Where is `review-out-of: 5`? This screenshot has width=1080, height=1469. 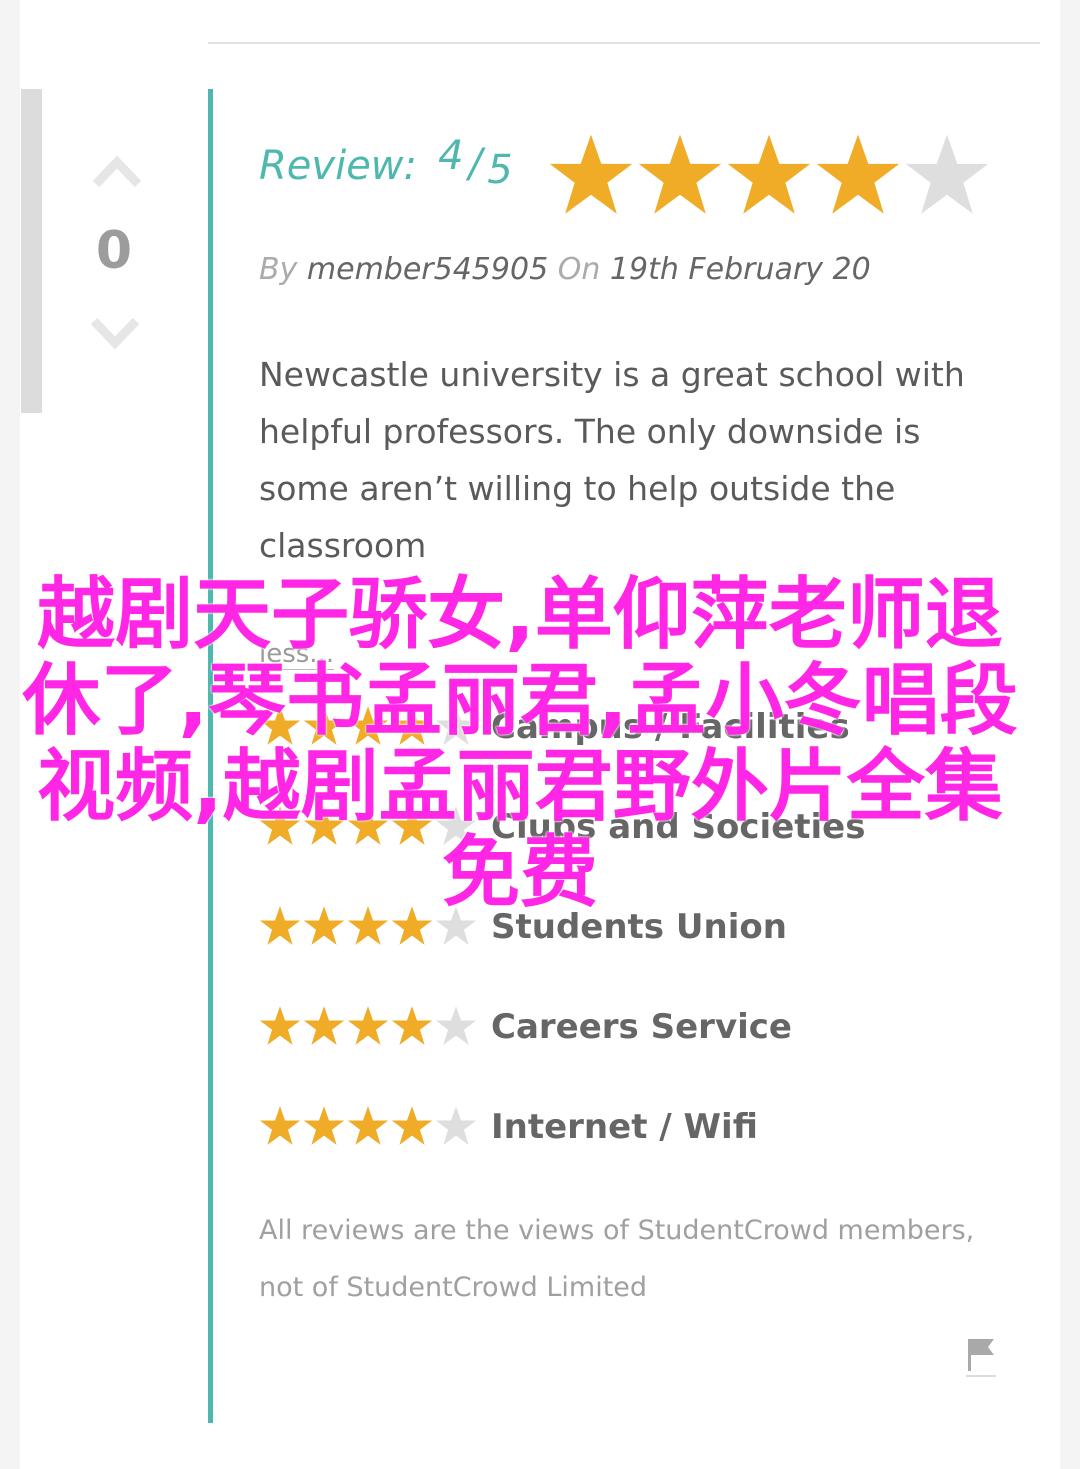 review-out-of: 5 is located at coordinates (500, 170).